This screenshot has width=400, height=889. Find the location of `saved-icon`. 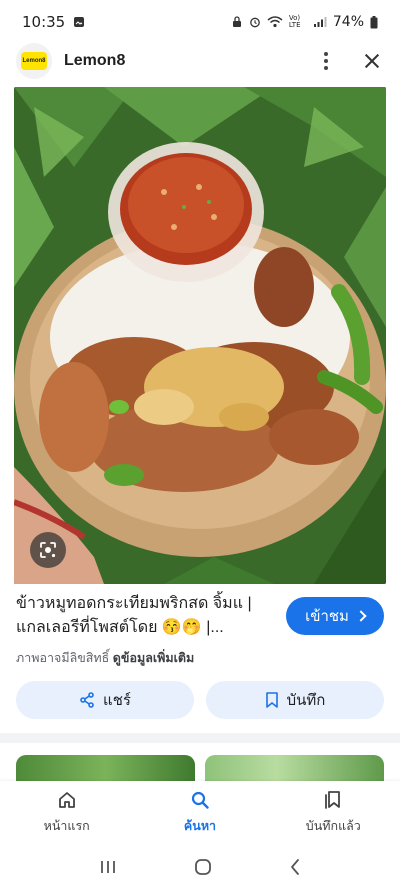

saved-icon is located at coordinates (333, 800).